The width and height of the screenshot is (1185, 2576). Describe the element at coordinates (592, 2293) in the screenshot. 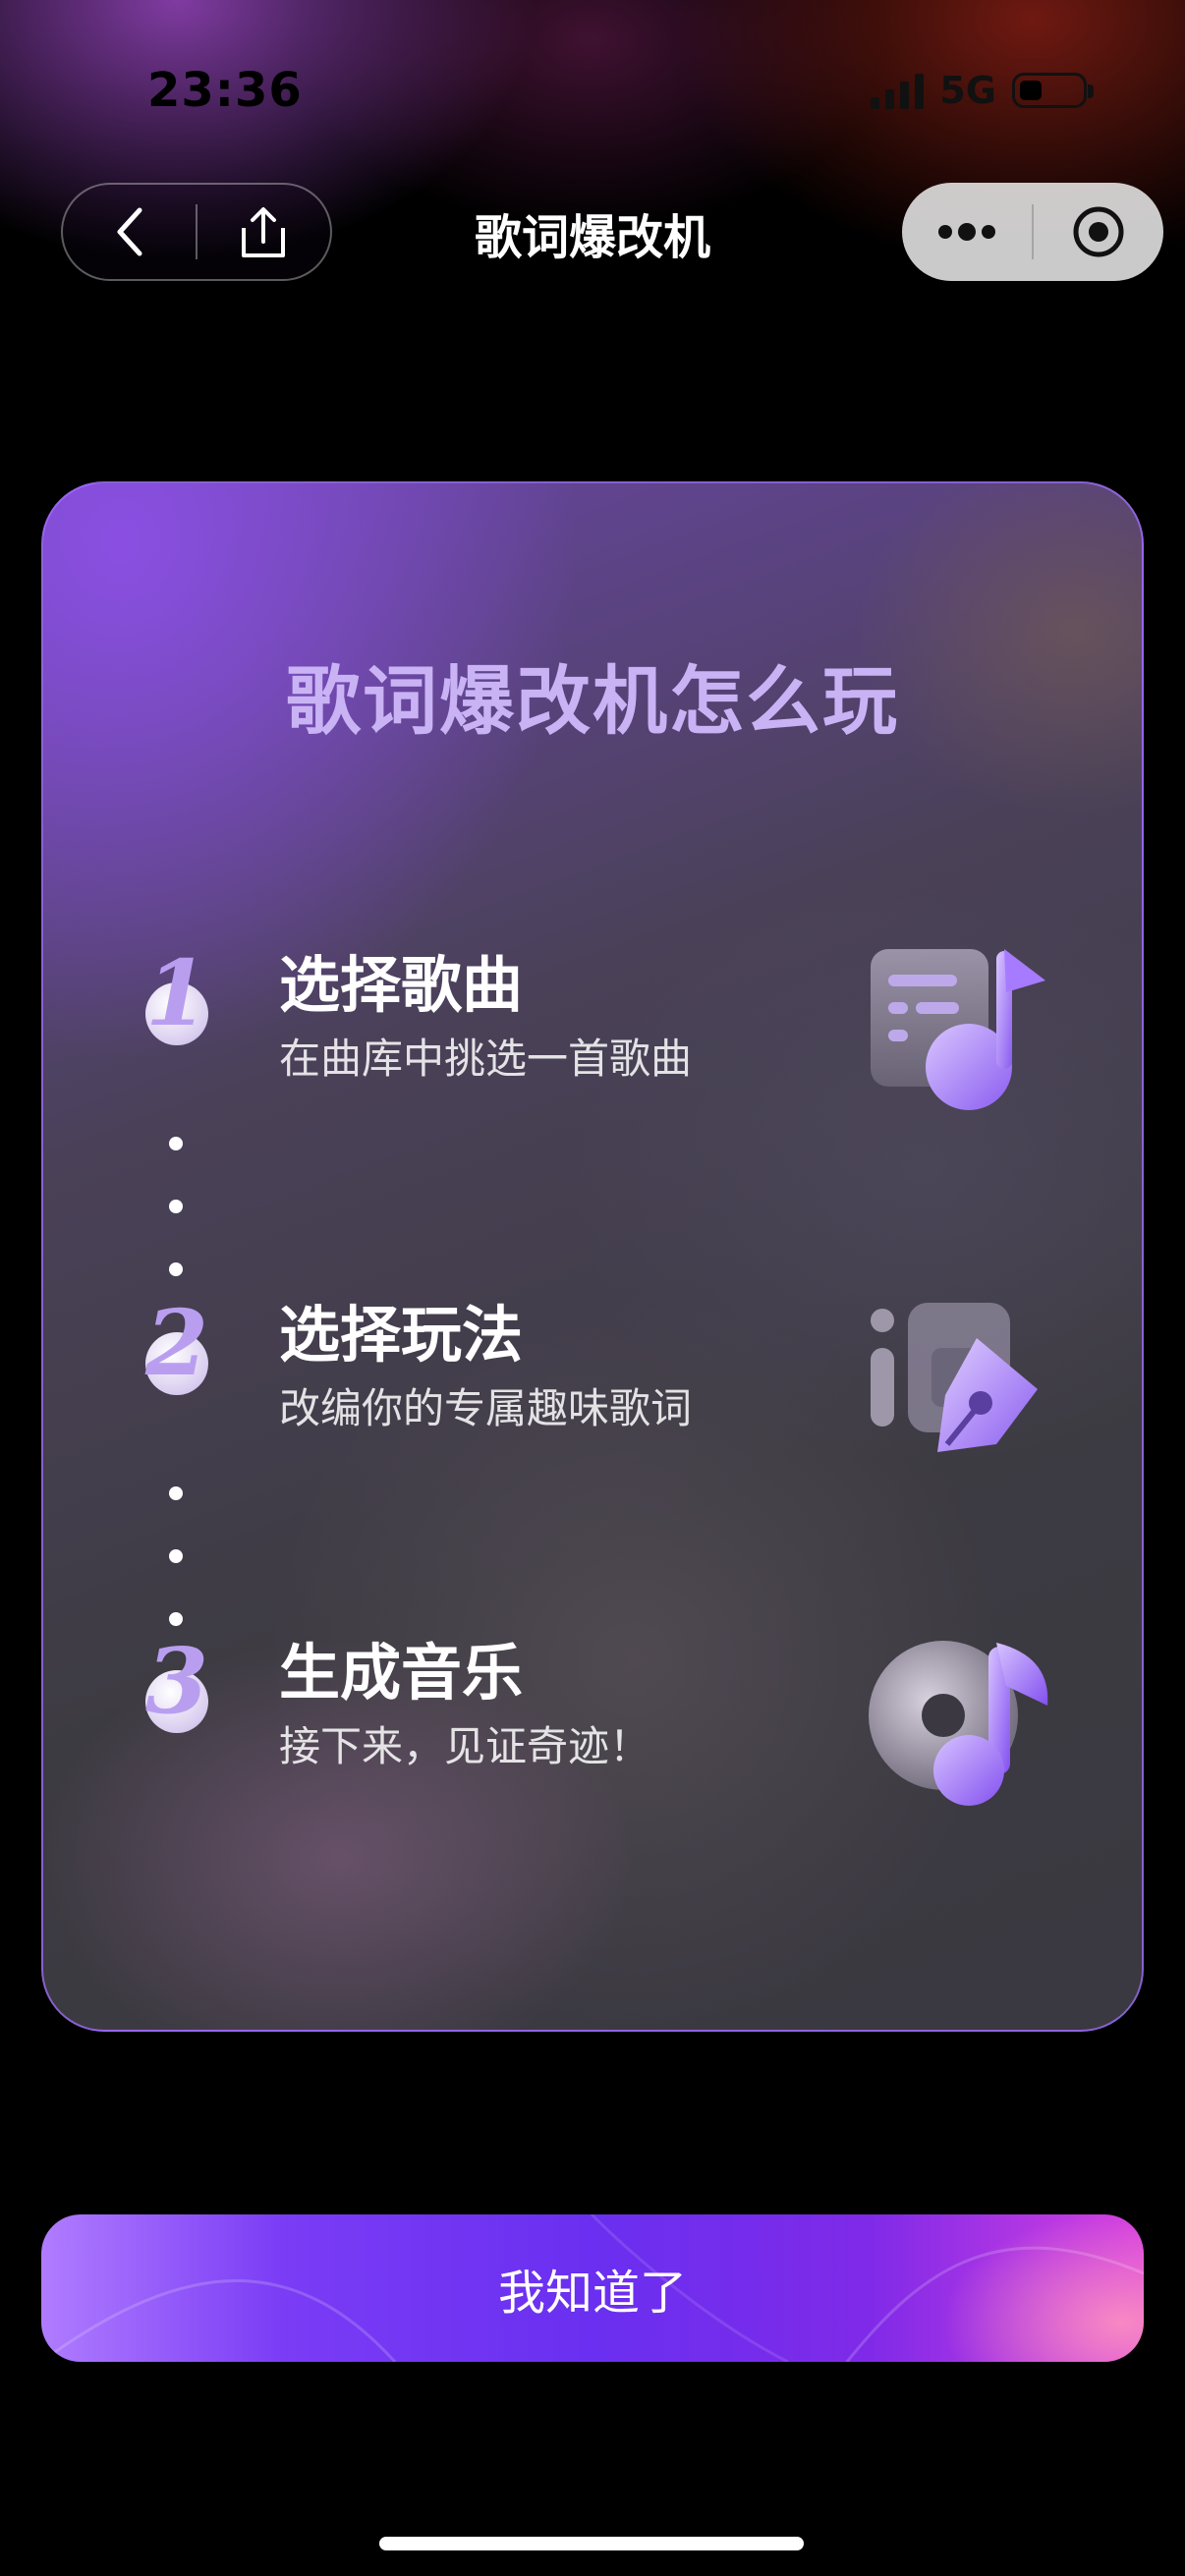

I see `got-it-label: 我知道了` at that location.